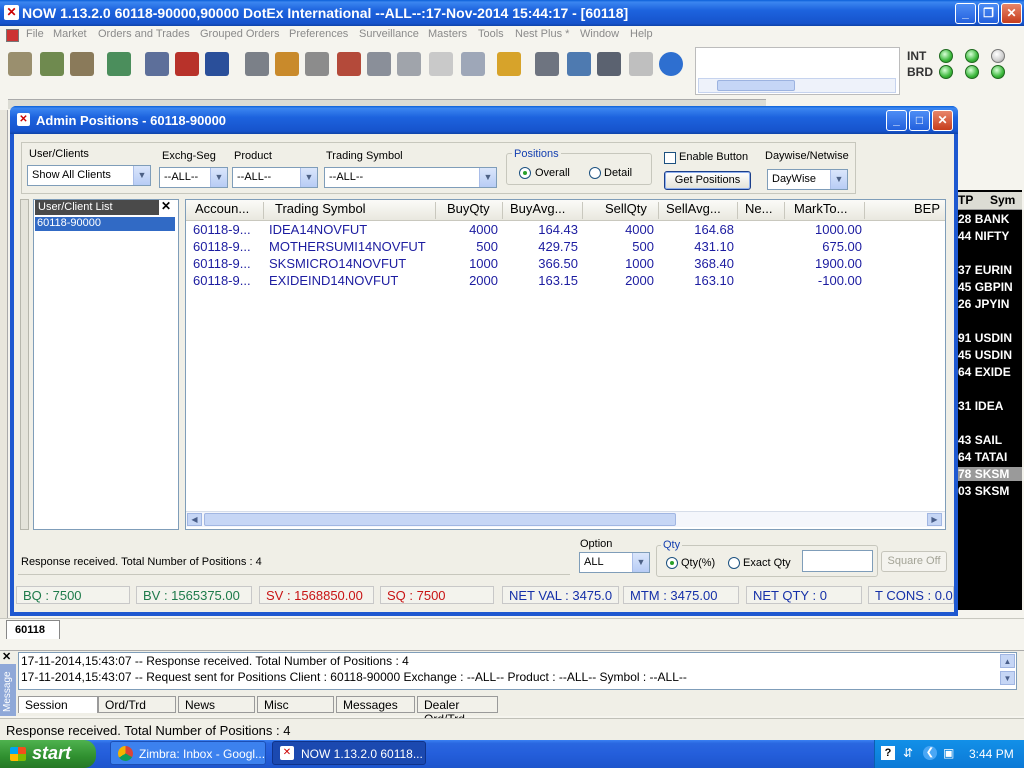 The image size is (1024, 768). What do you see at coordinates (990, 236) in the screenshot?
I see `market-row: 44 NIFTY` at bounding box center [990, 236].